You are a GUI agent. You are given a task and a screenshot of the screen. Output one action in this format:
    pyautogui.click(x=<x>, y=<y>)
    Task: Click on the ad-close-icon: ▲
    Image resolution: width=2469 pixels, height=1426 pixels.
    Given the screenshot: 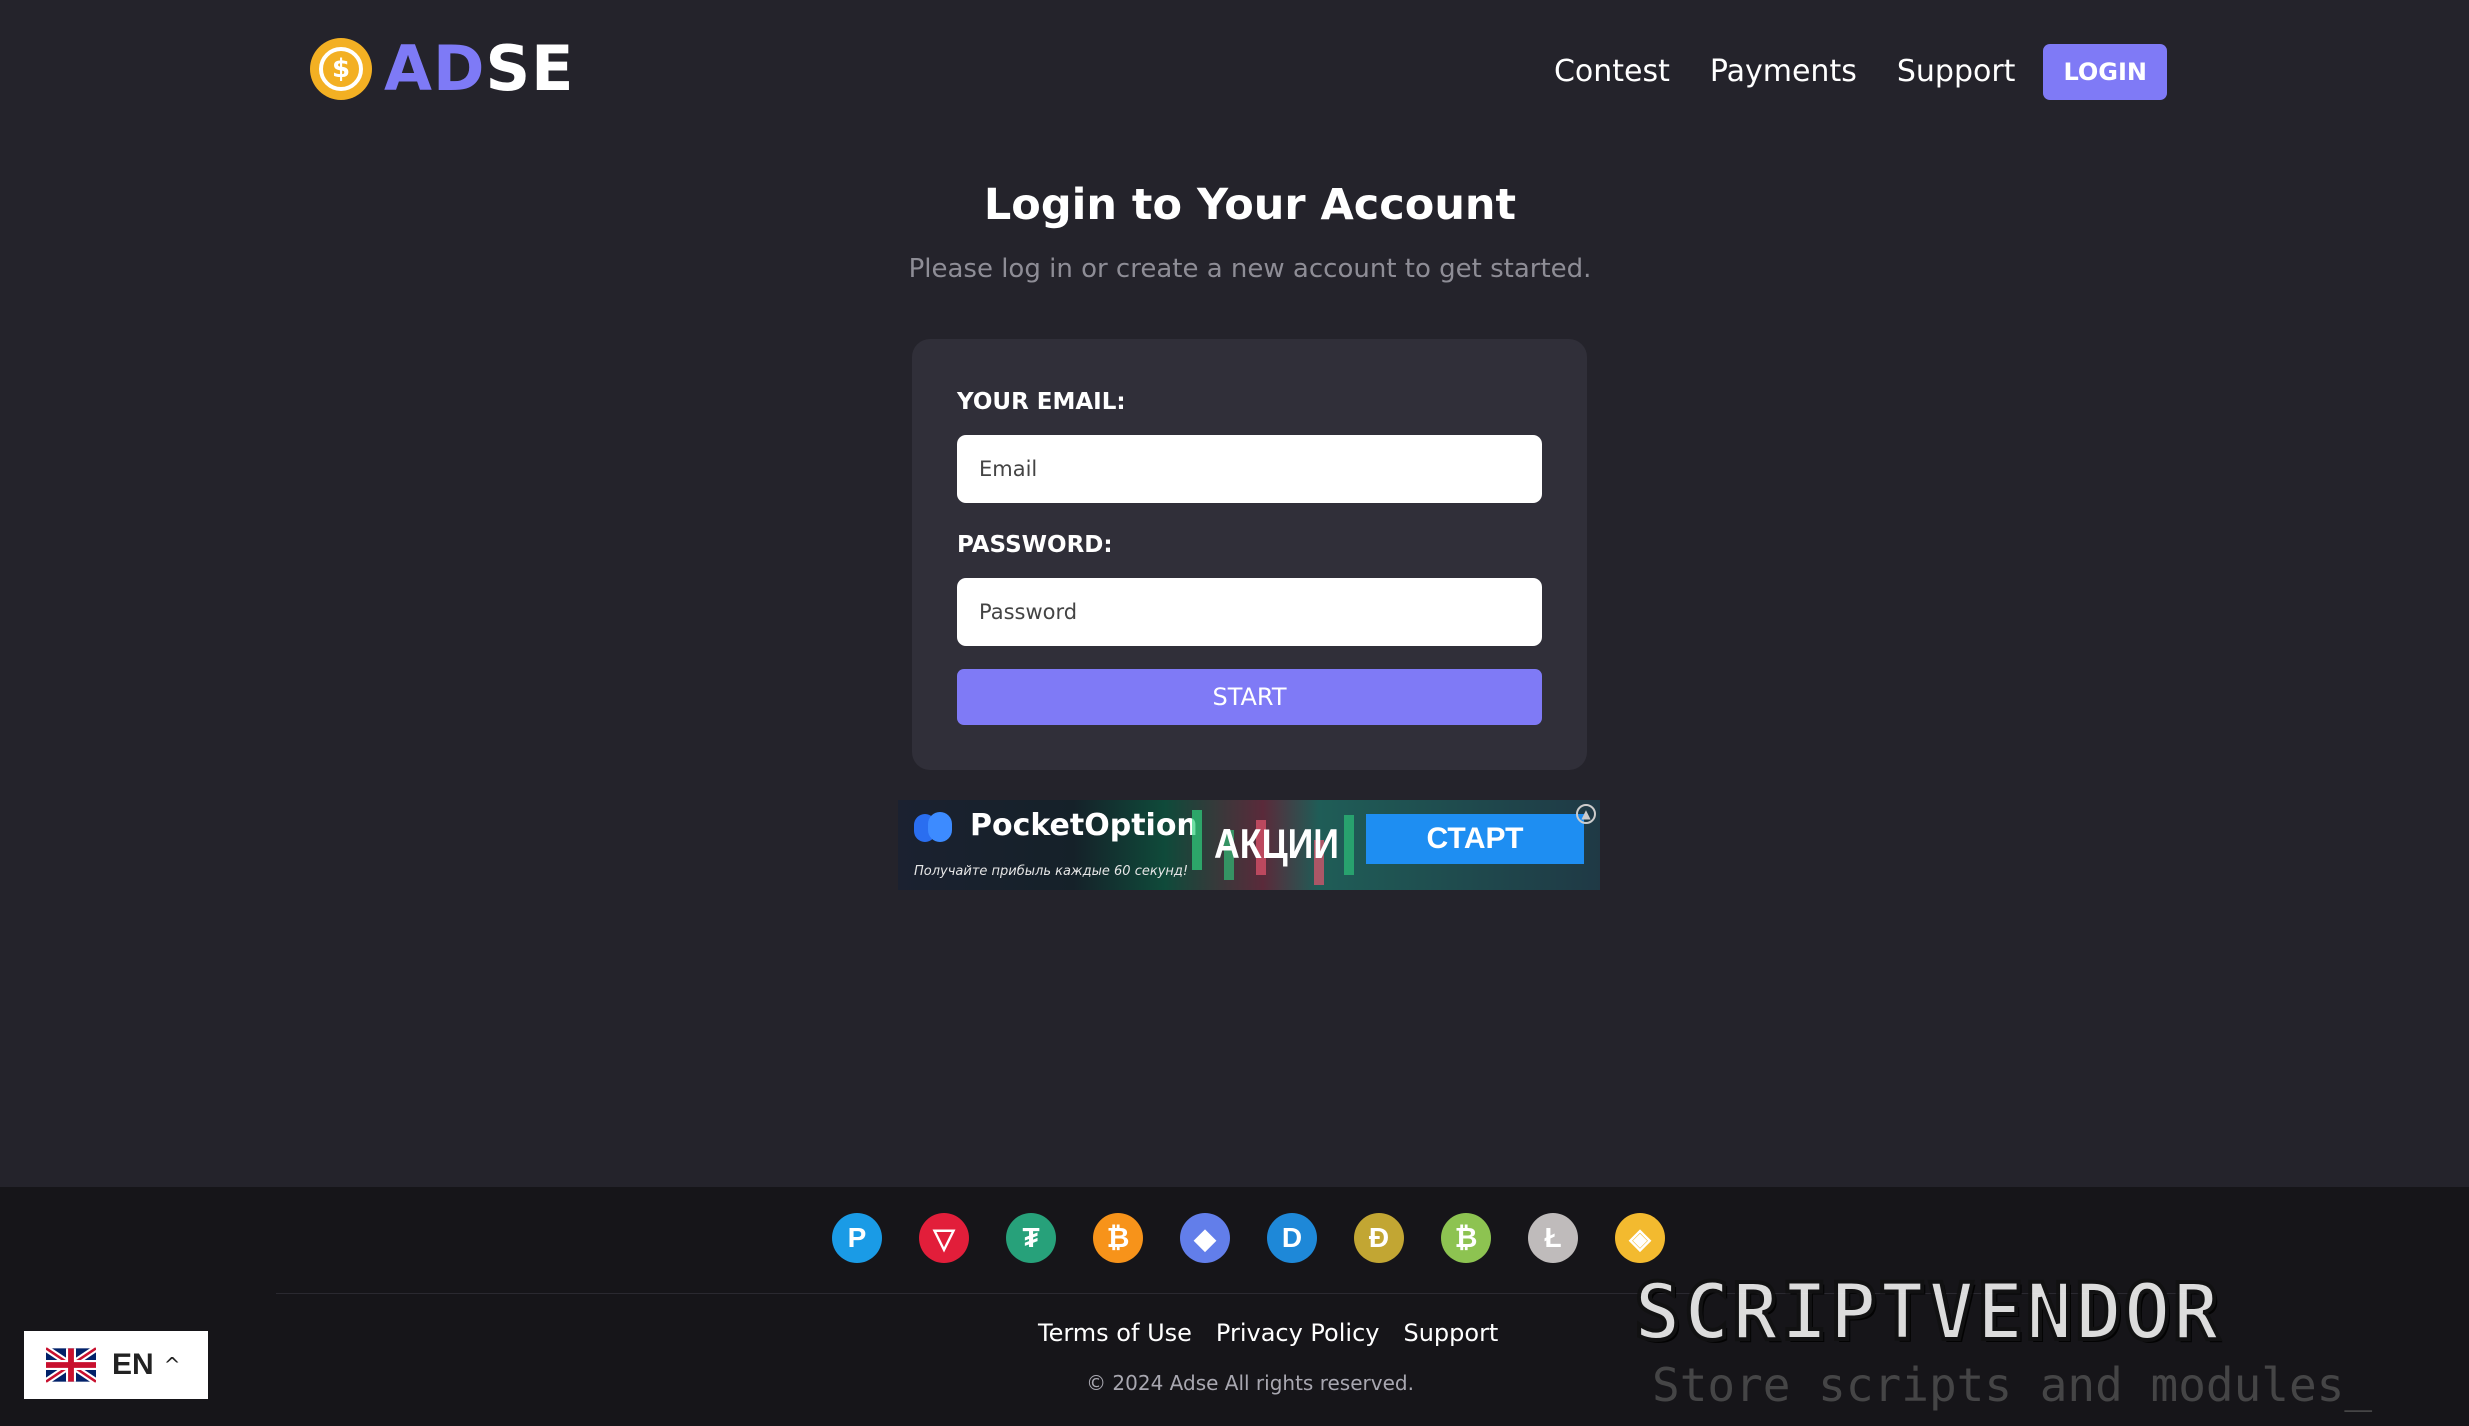 What is the action you would take?
    pyautogui.click(x=1586, y=814)
    